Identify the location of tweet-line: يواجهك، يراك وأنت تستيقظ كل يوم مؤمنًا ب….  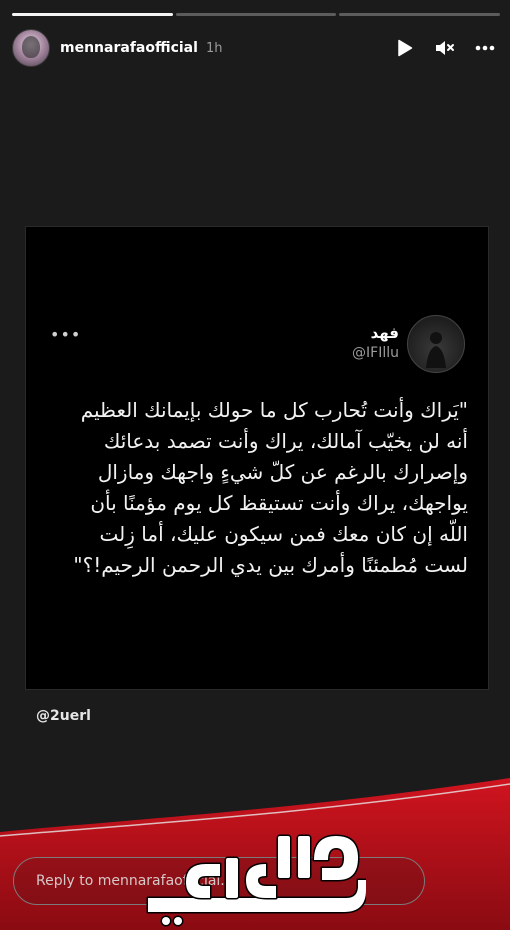
(279, 503).